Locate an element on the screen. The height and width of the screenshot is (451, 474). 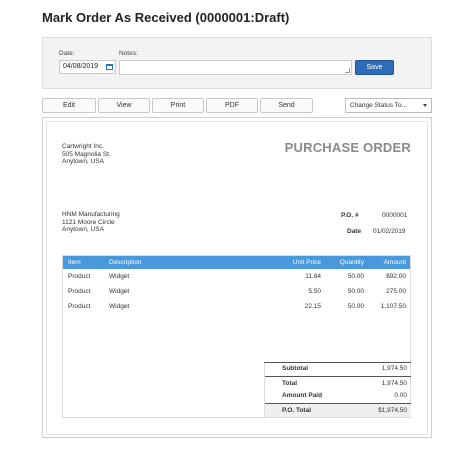
po-date-label: Date is located at coordinates (354, 231).